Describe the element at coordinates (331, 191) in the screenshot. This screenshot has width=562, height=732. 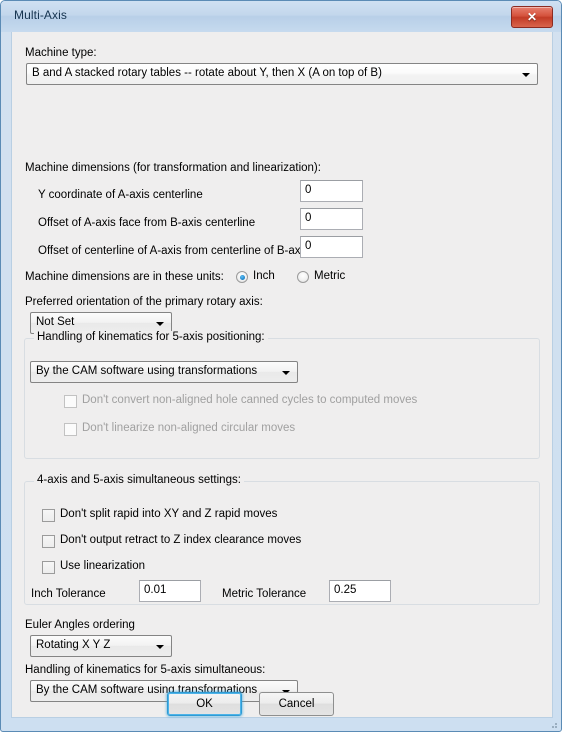
I see `dimension-input-y-coordinate: 0` at that location.